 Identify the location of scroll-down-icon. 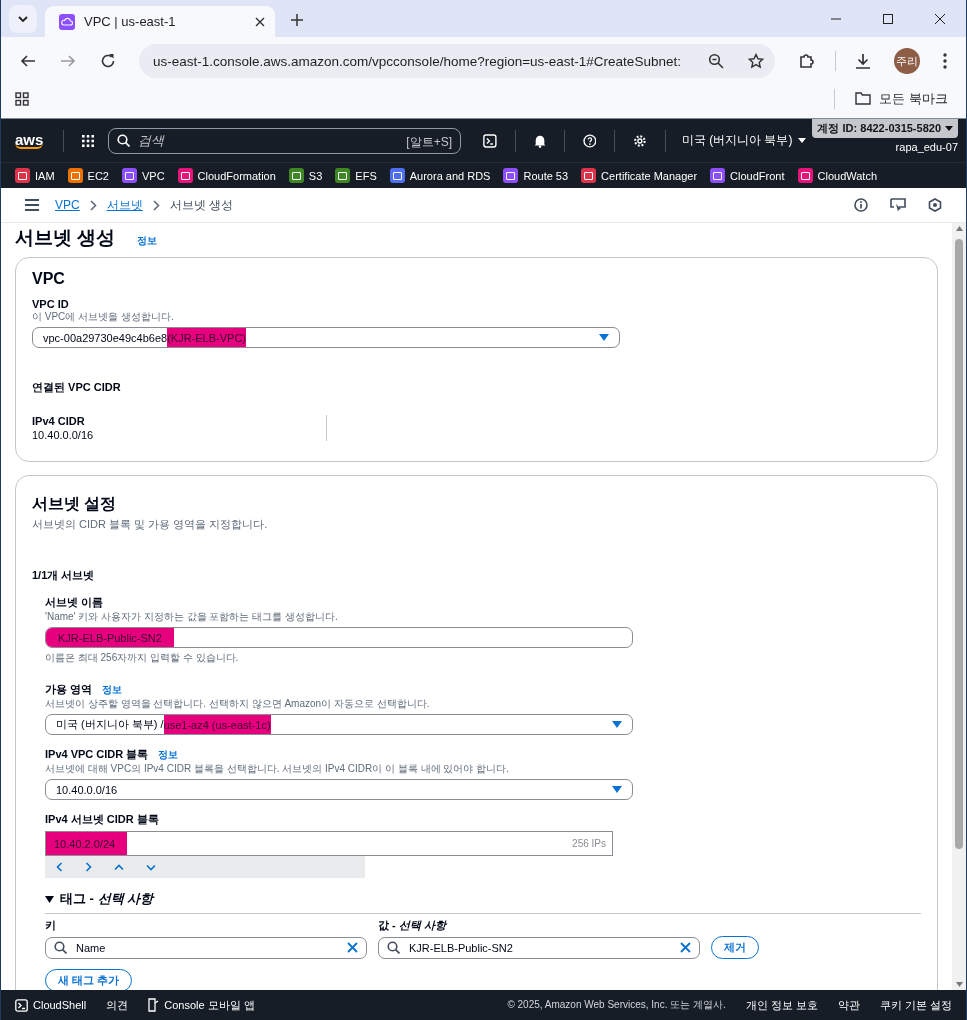
(959, 984).